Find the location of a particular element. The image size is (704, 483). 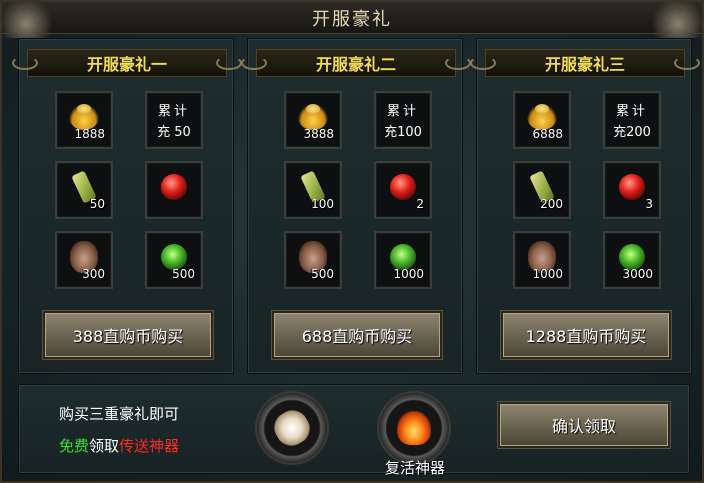

item-slot-scroll: 100 is located at coordinates (313, 190).